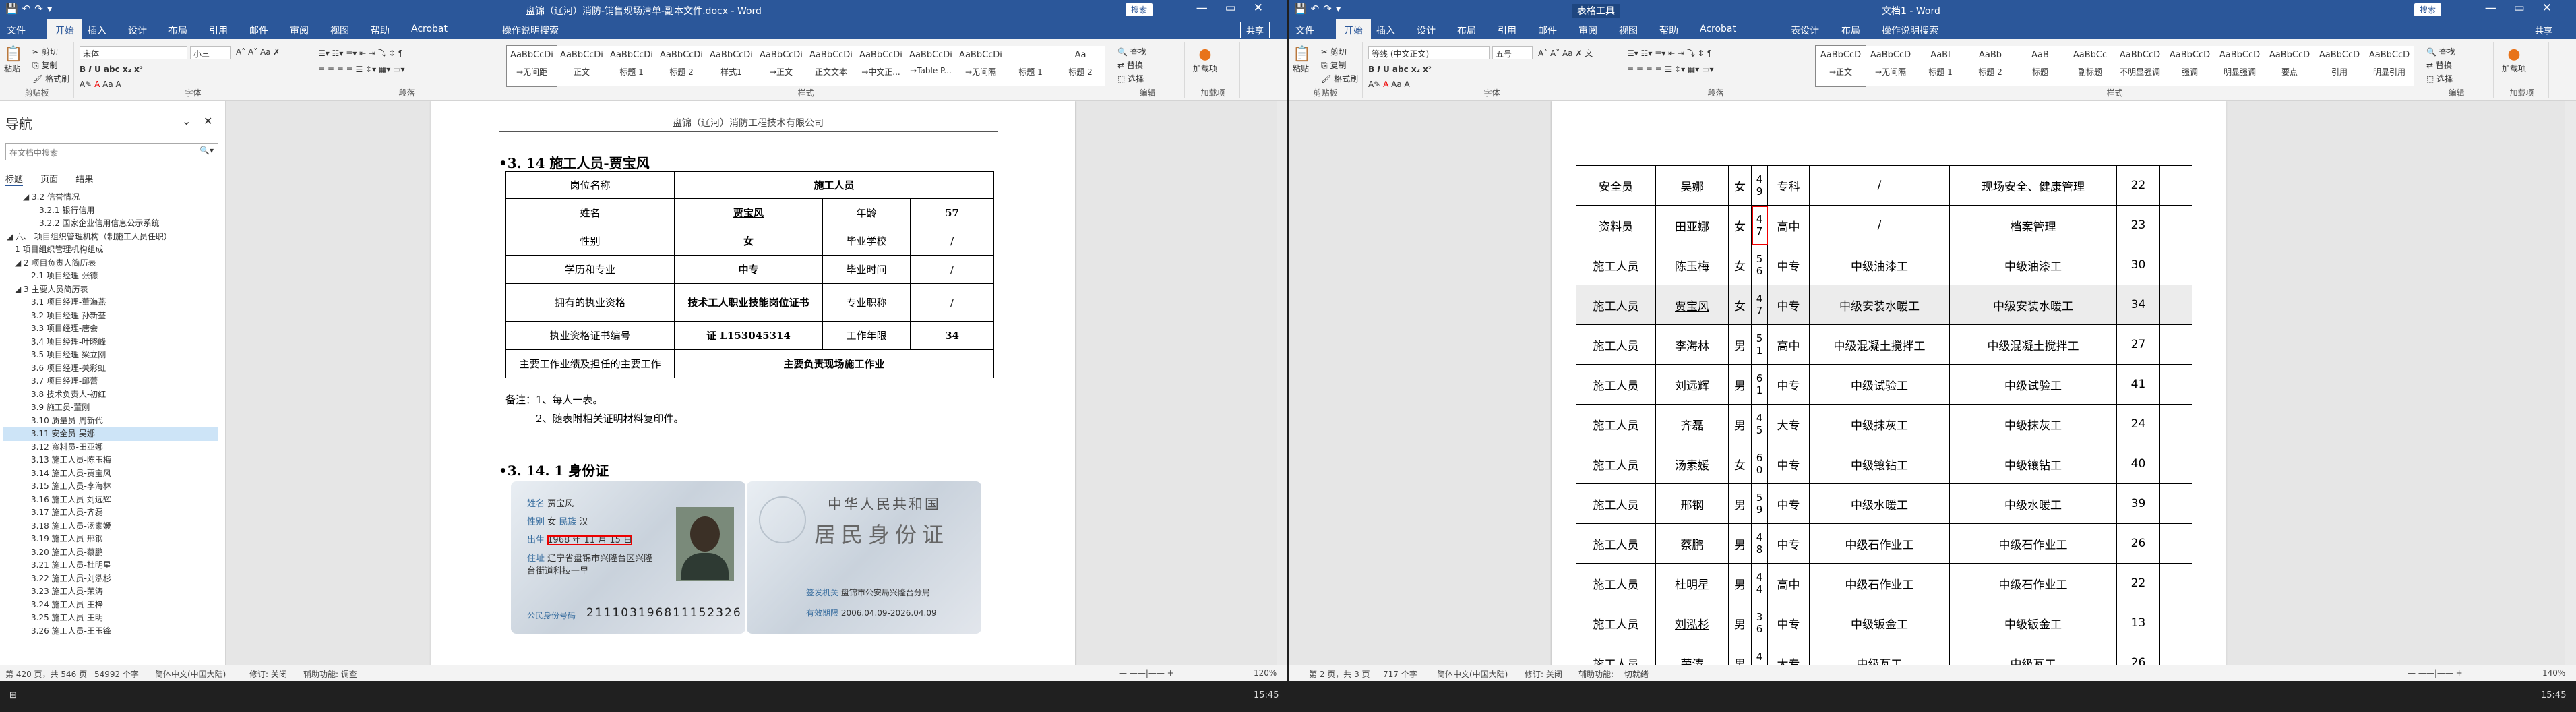  I want to click on table-cell: 邢钢, so click(1692, 503).